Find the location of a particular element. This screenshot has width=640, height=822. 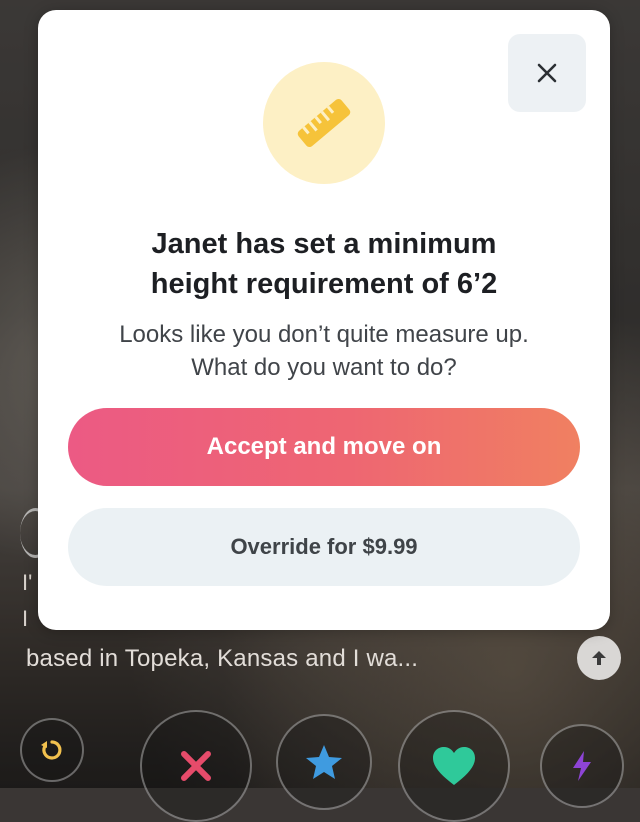

expand-profile-button is located at coordinates (599, 658).